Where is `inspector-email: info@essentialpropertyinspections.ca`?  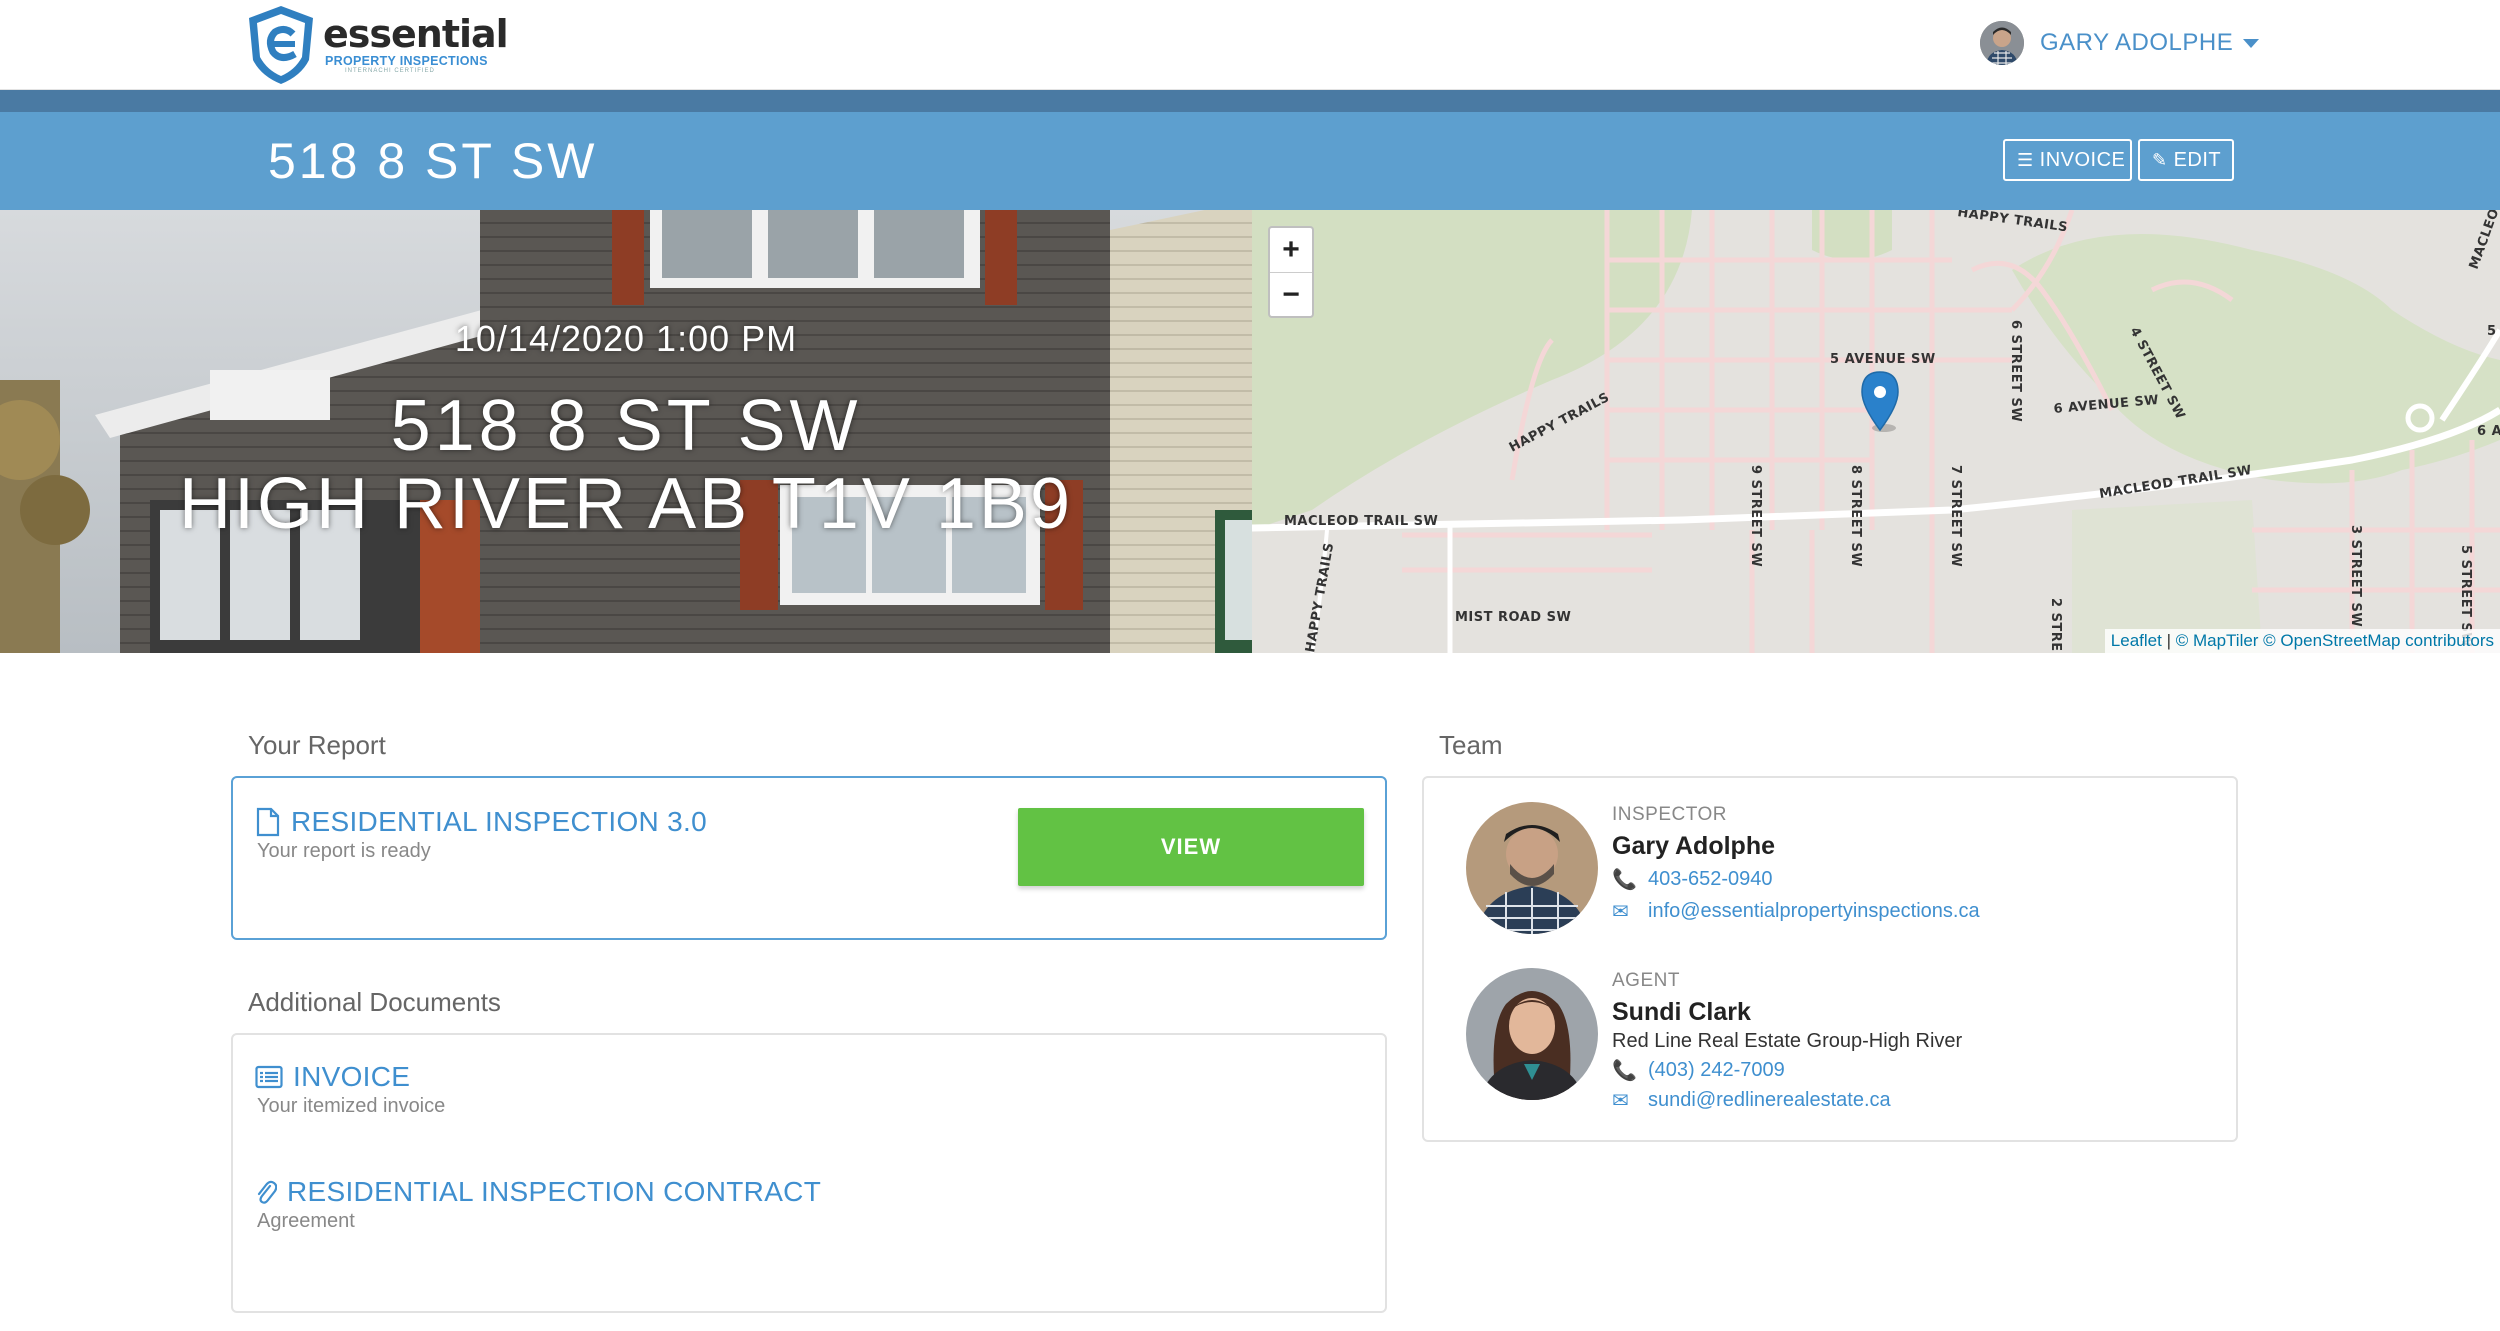 inspector-email: info@essentialpropertyinspections.ca is located at coordinates (1814, 911).